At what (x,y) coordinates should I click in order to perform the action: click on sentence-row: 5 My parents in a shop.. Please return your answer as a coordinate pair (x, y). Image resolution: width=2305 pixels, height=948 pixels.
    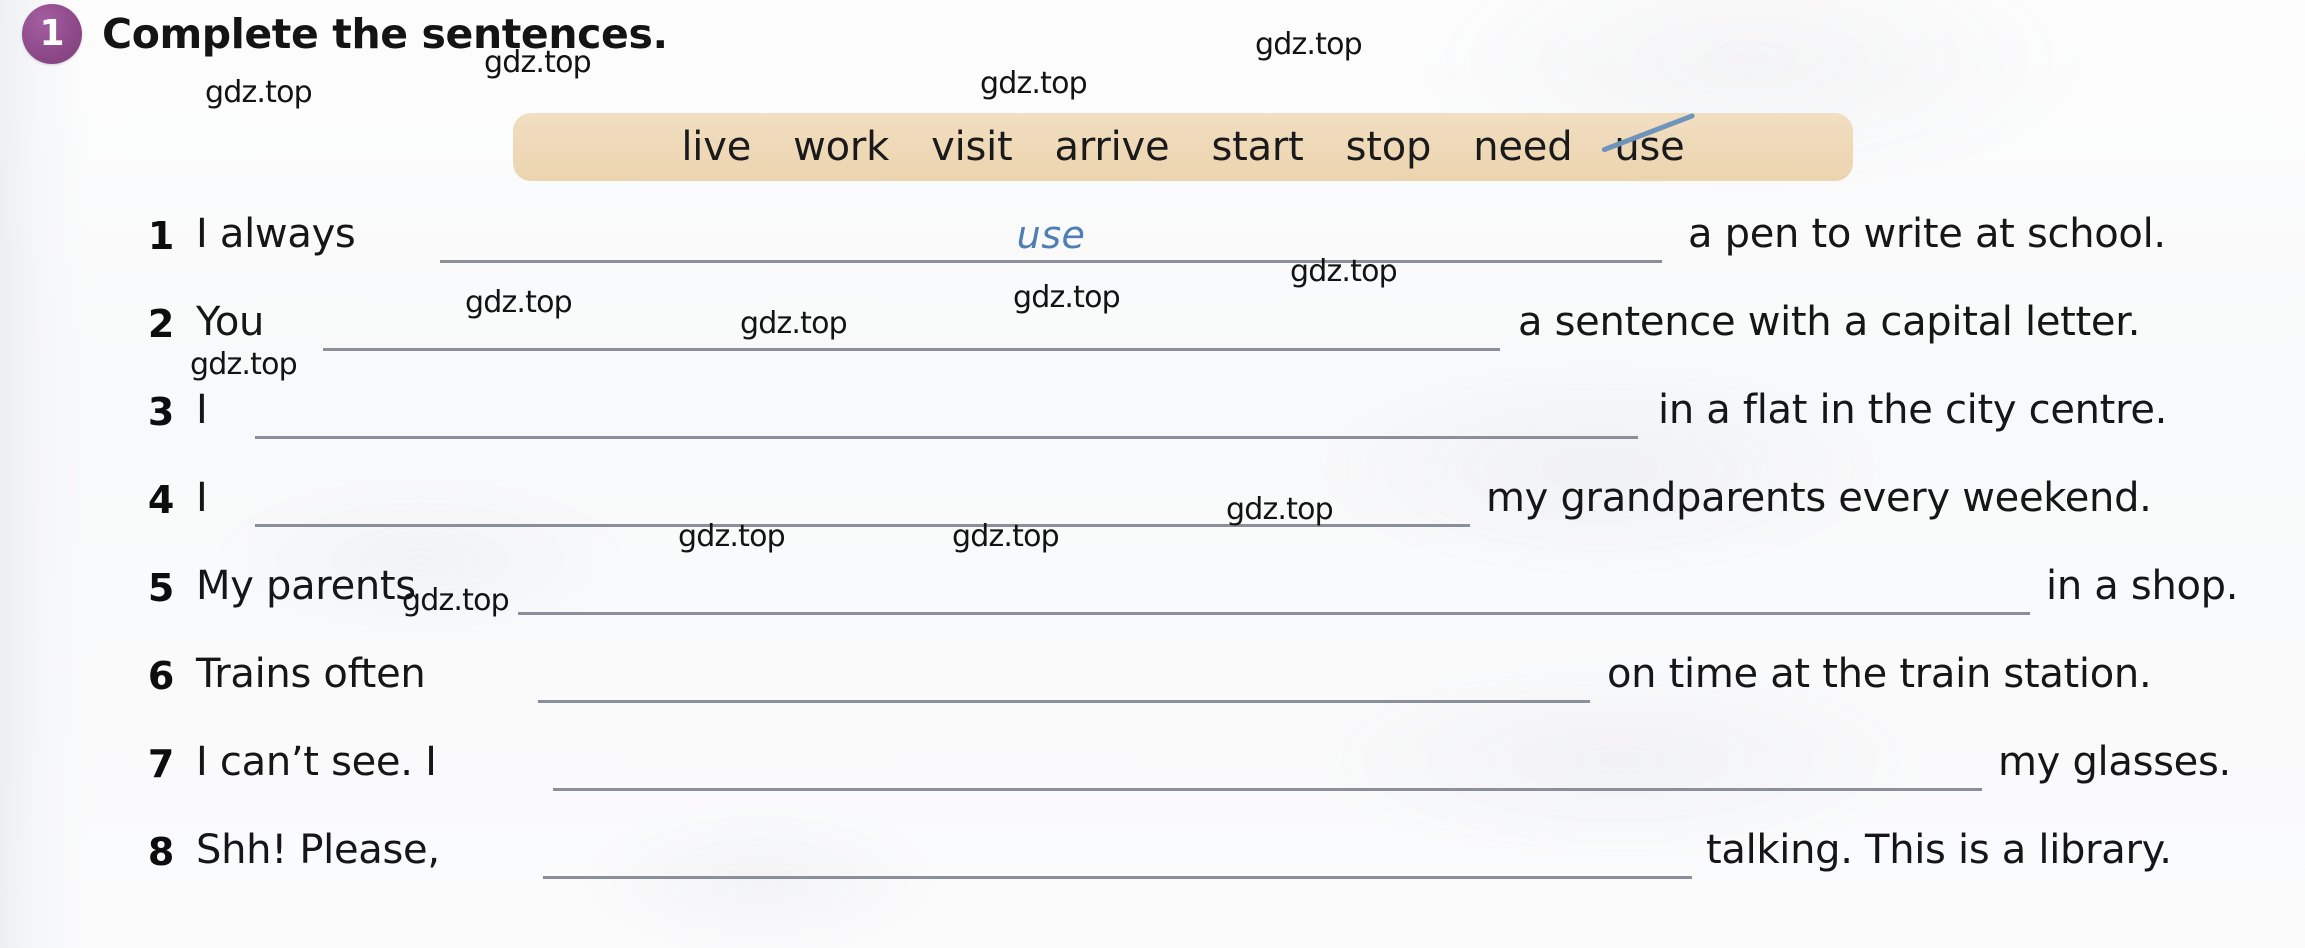
    Looking at the image, I should click on (1152, 601).